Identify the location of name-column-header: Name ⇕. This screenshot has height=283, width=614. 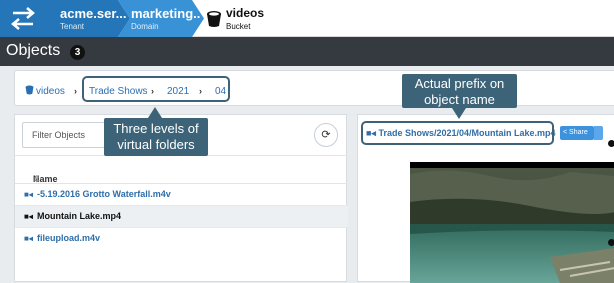
(181, 169).